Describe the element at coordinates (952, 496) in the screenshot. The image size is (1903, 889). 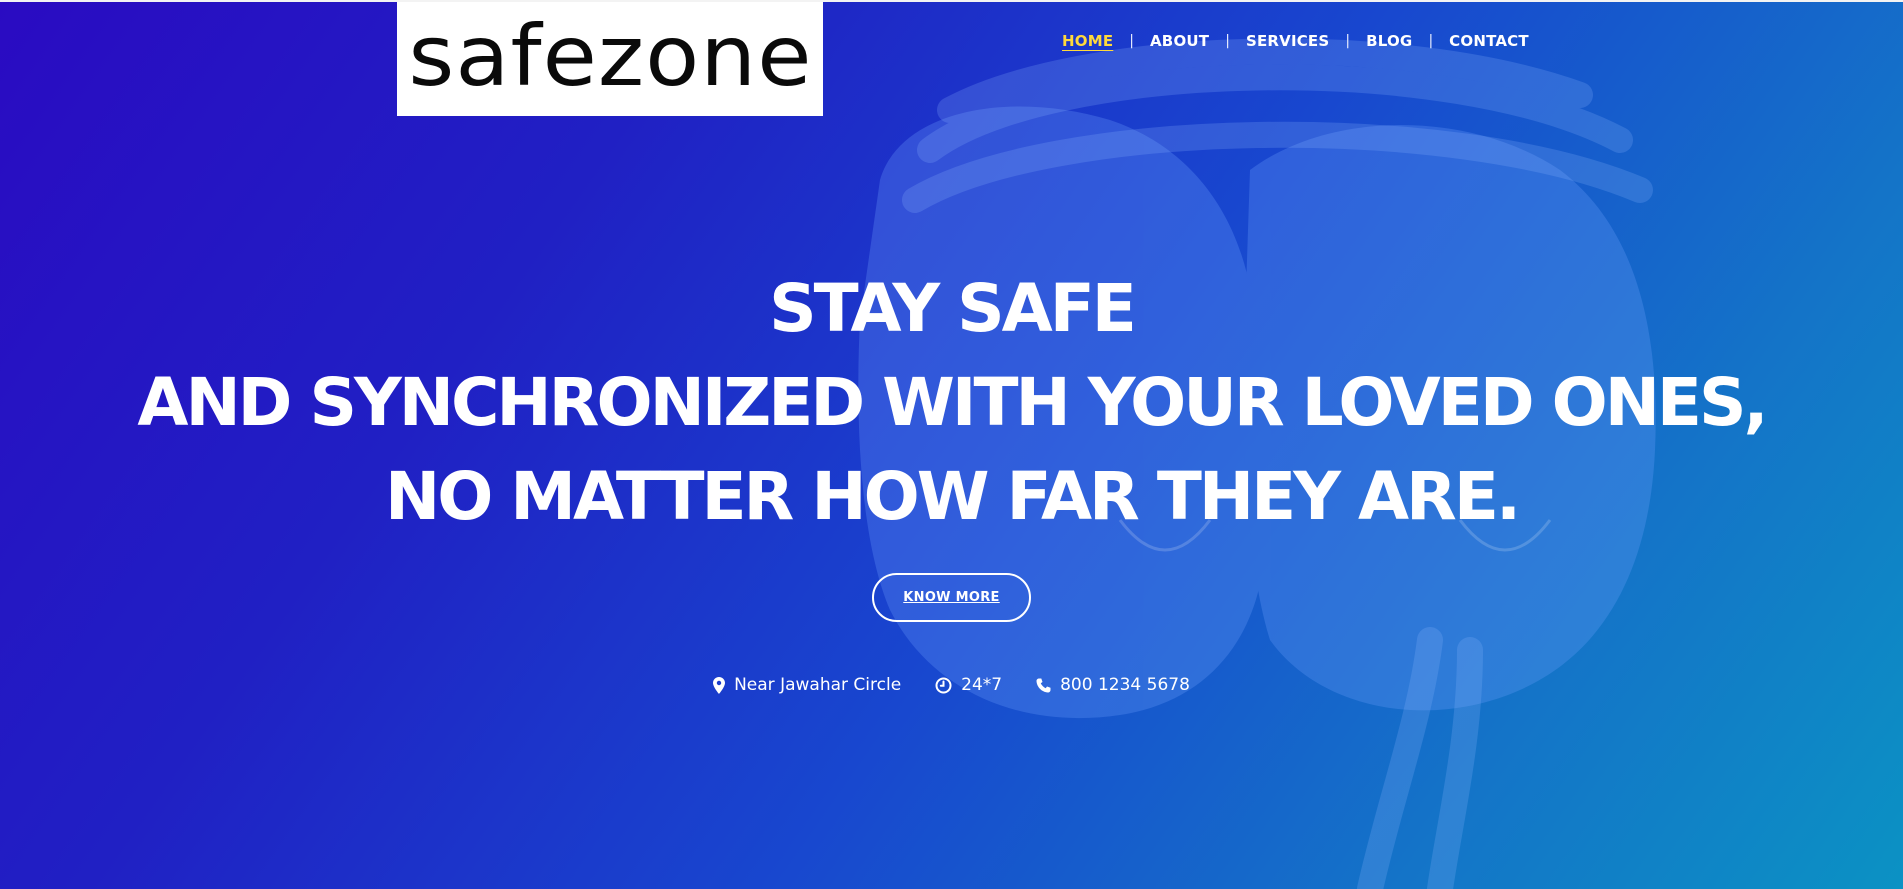
I see `headline-line-3: NO MATTER HOW FAR THEY ARE.` at that location.